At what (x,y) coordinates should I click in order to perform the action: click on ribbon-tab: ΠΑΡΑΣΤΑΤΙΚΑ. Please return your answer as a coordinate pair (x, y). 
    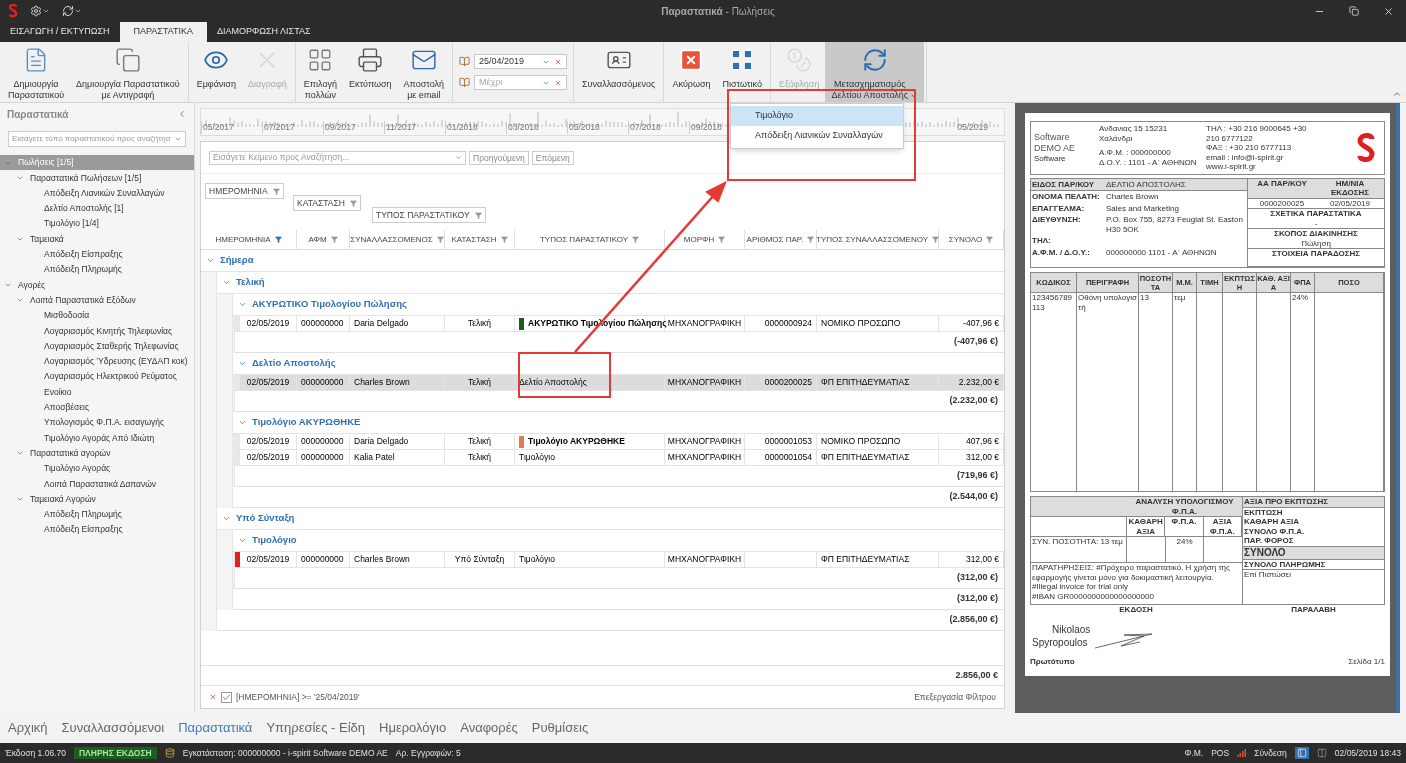
    Looking at the image, I should click on (163, 32).